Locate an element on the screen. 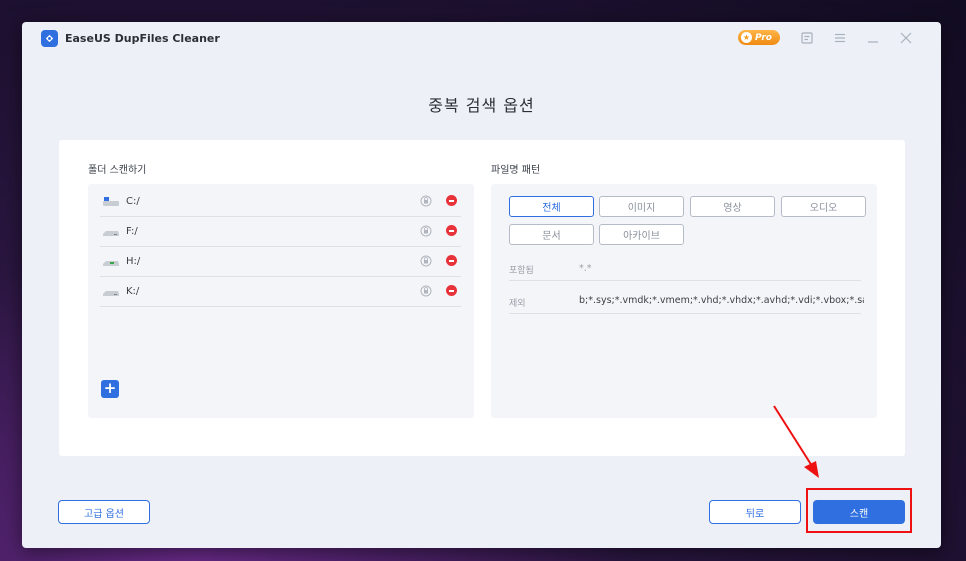  menu-icon is located at coordinates (840, 38).